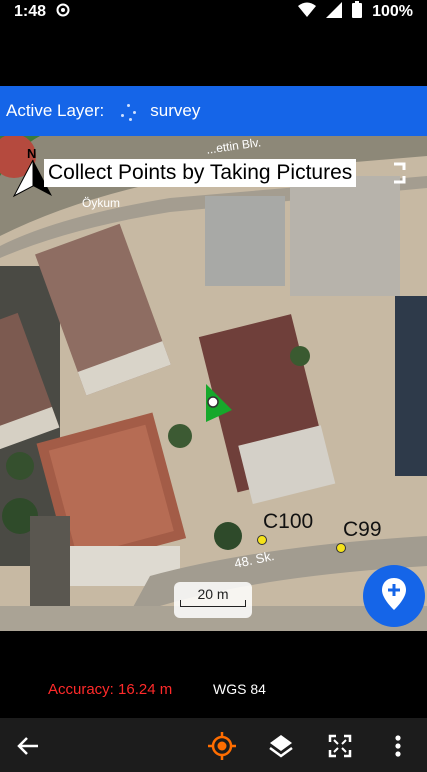 This screenshot has width=427, height=772. Describe the element at coordinates (30, 11) in the screenshot. I see `status-time: 1:48` at that location.